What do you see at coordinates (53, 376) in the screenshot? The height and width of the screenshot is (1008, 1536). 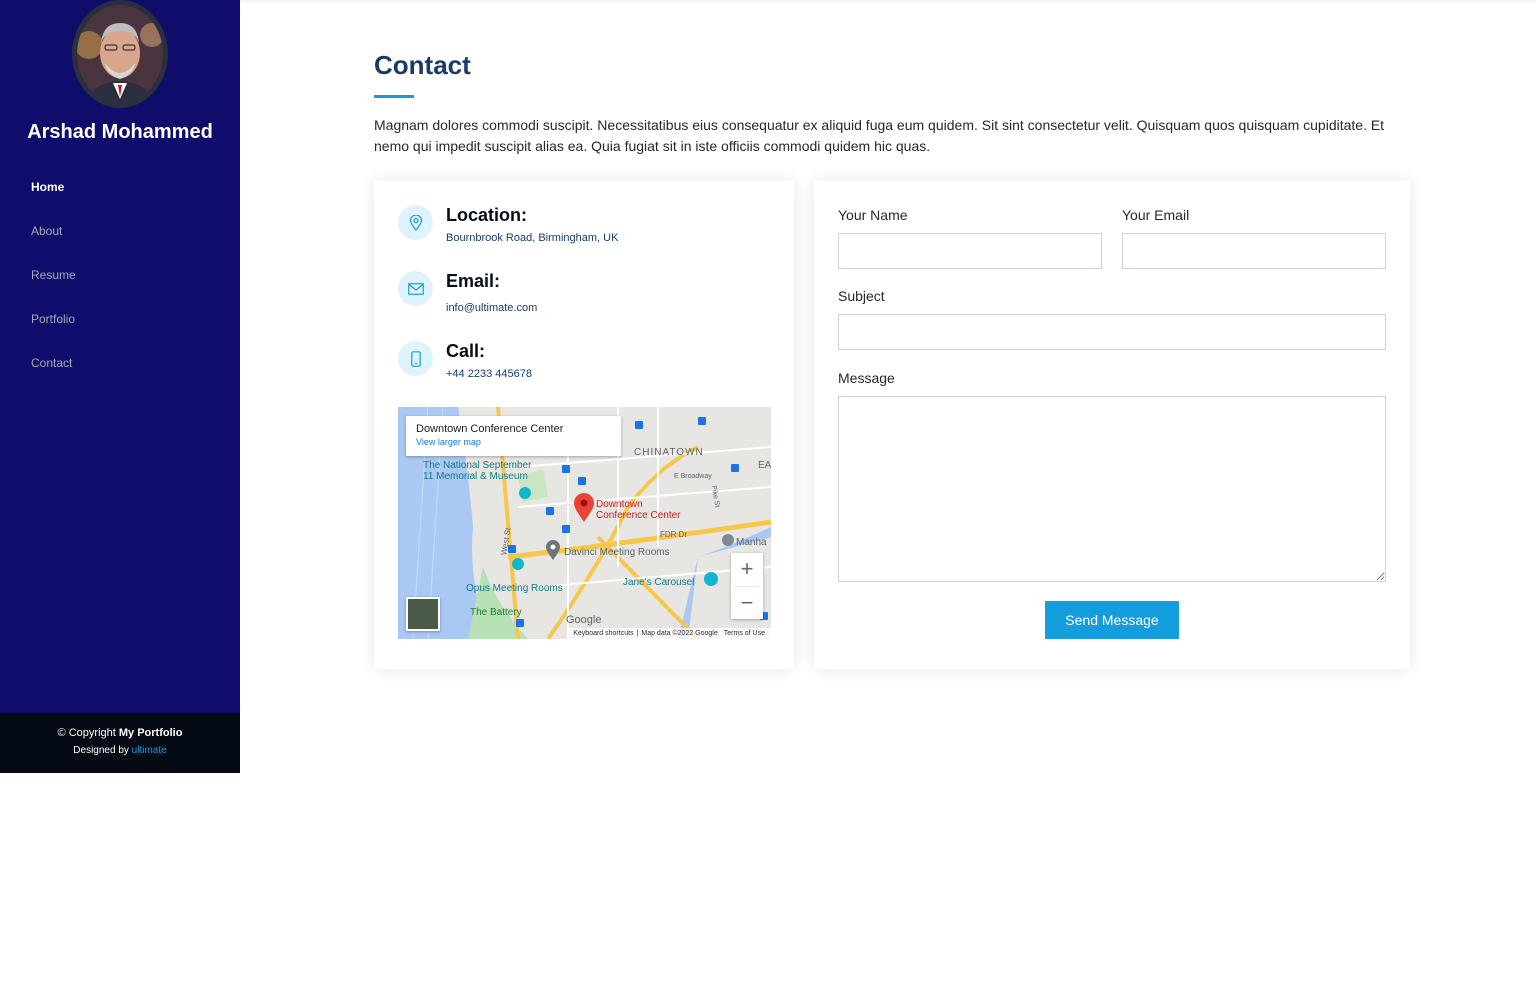 I see `nav-item-contact: Contact` at bounding box center [53, 376].